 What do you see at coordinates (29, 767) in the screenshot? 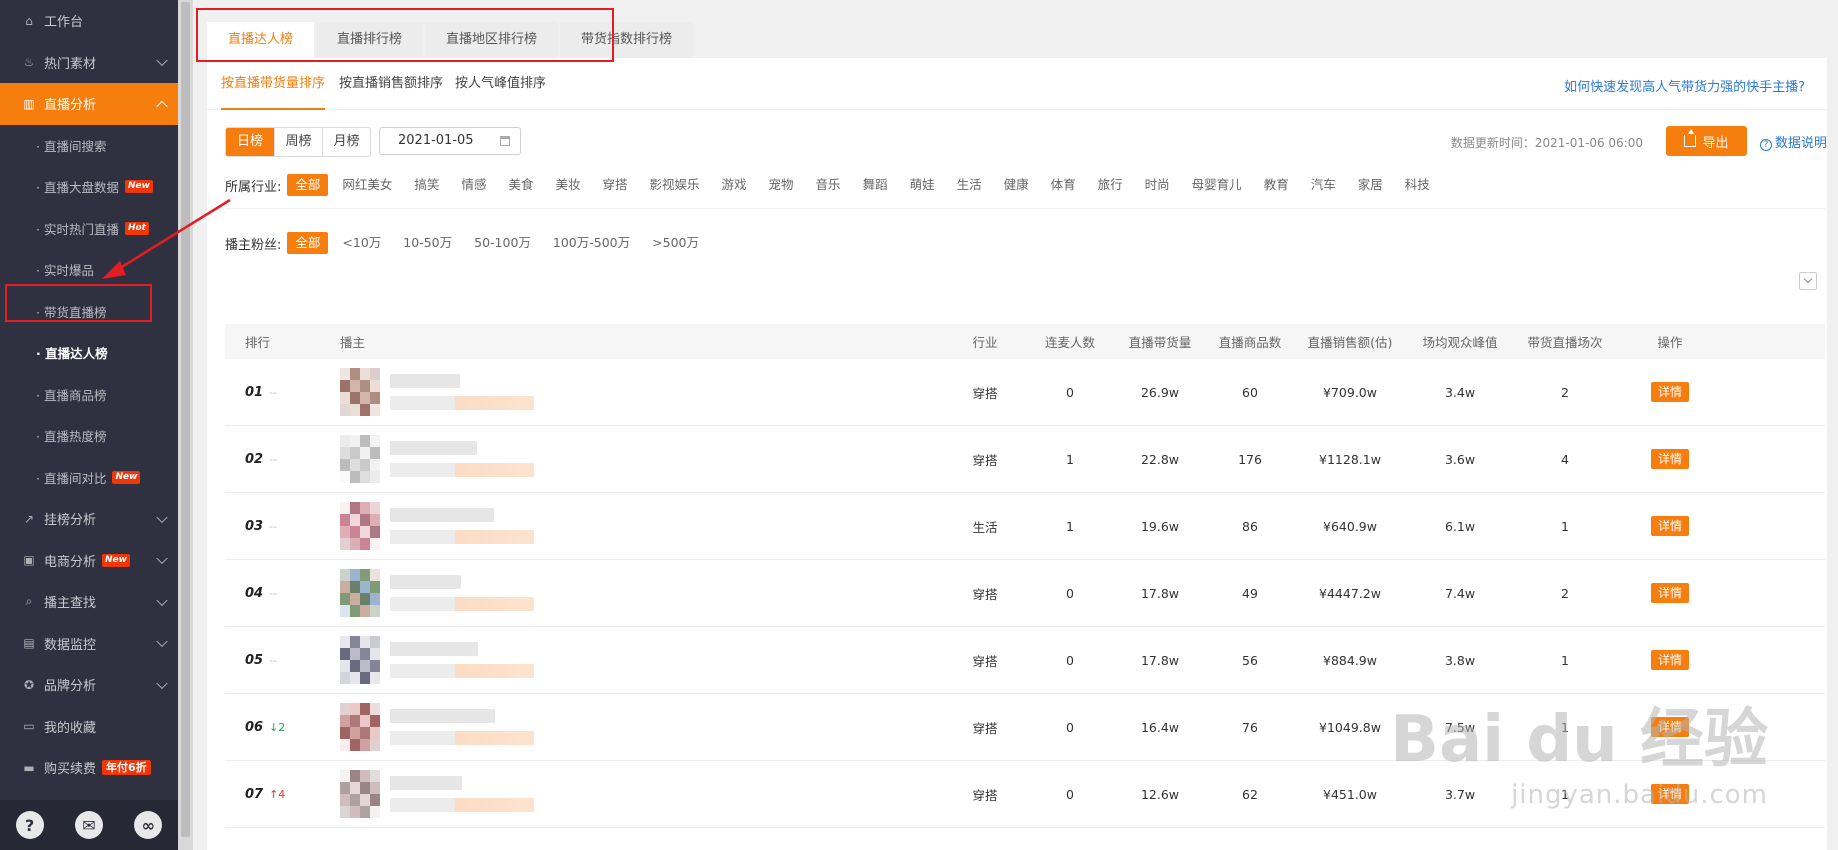
I see `card-icon: ▬` at bounding box center [29, 767].